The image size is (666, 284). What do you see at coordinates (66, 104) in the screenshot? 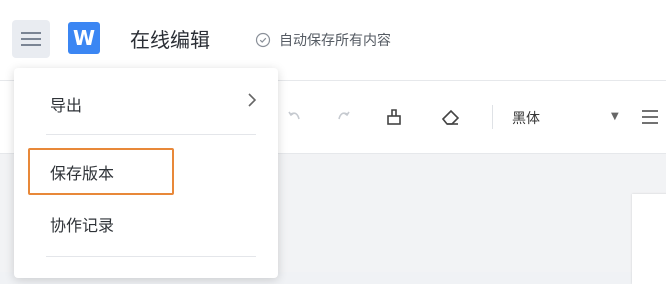
I see `menu-item-export: 导出` at bounding box center [66, 104].